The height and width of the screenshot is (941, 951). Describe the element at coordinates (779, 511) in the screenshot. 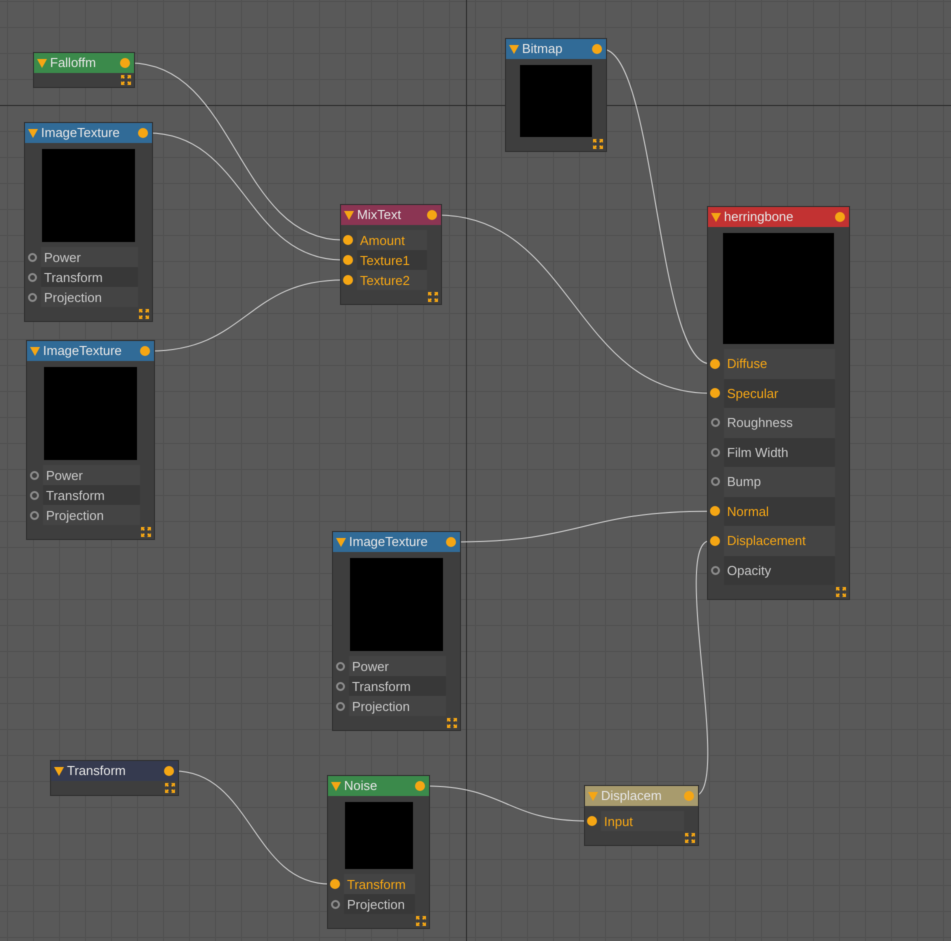

I see `pin-label: Normal` at that location.